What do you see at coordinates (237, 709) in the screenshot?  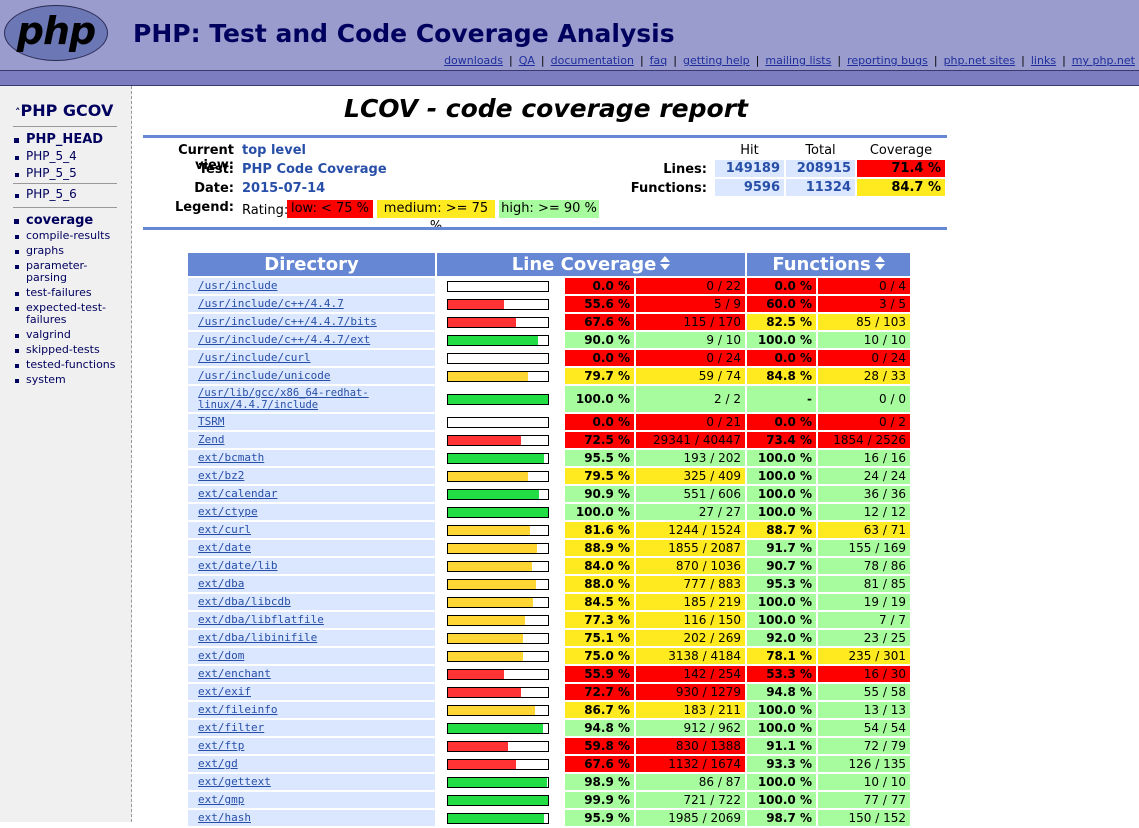 I see `directory-link: ext/fileinfo` at bounding box center [237, 709].